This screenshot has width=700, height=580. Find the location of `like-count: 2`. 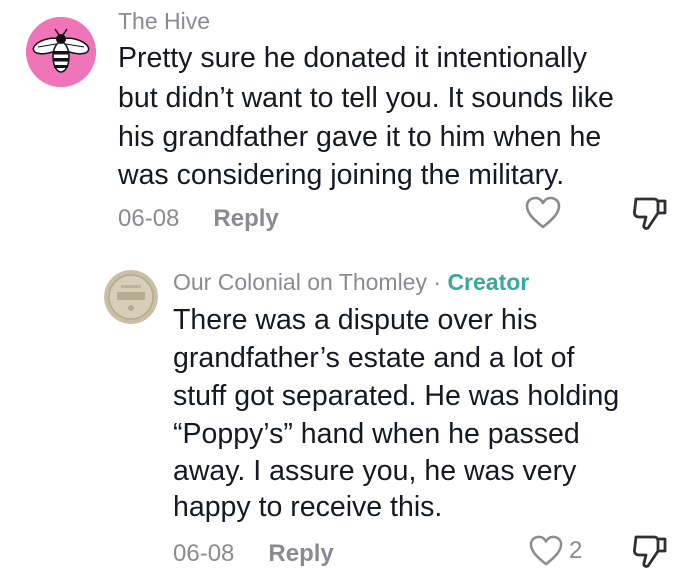

like-count: 2 is located at coordinates (576, 550).